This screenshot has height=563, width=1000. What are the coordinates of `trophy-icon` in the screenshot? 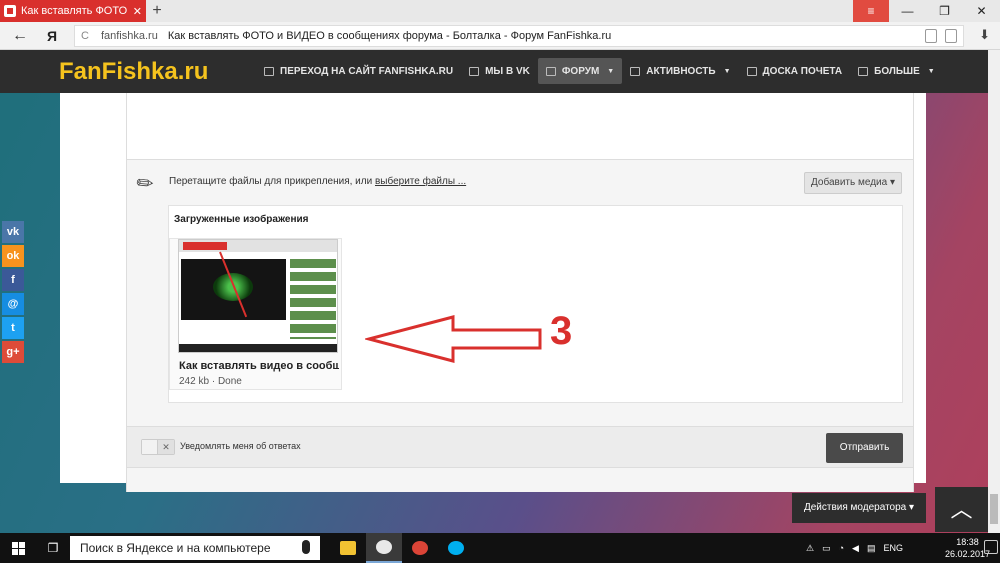 It's located at (751, 71).